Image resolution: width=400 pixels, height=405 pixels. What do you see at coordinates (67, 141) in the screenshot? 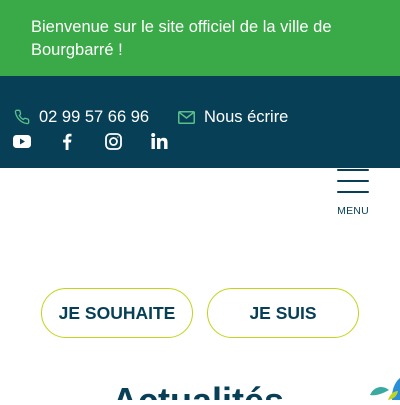
I see `facebook-icon` at bounding box center [67, 141].